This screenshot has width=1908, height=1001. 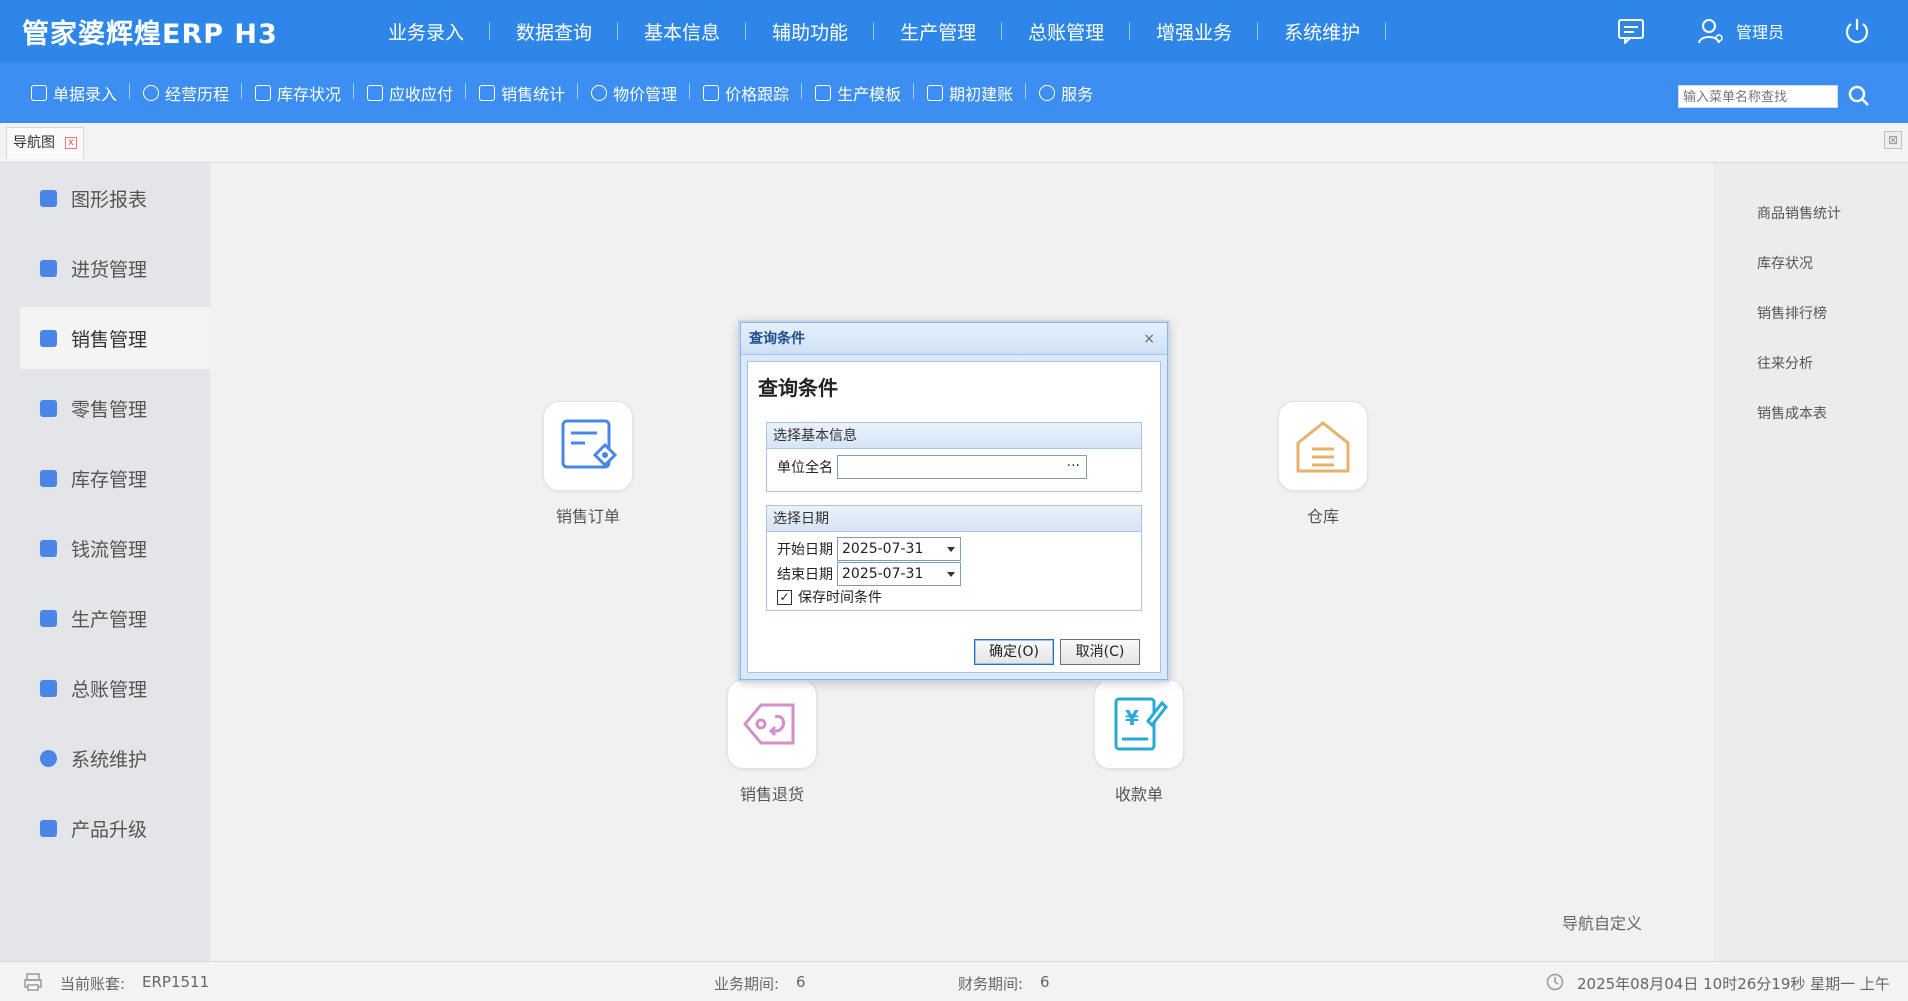 What do you see at coordinates (823, 92) in the screenshot?
I see `template-icon` at bounding box center [823, 92].